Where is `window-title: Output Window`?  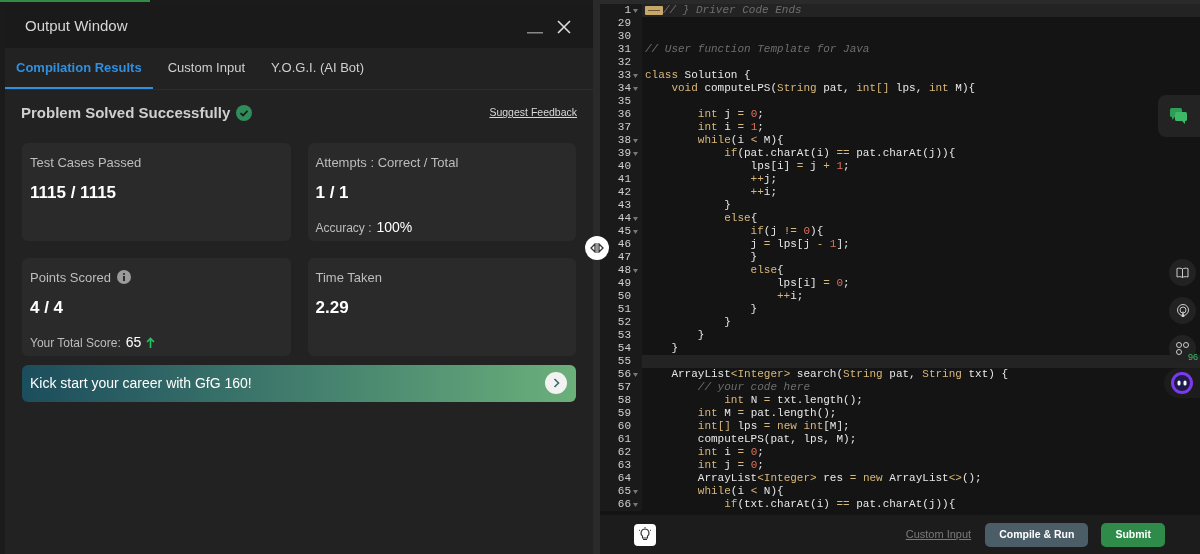
window-title: Output Window is located at coordinates (76, 26).